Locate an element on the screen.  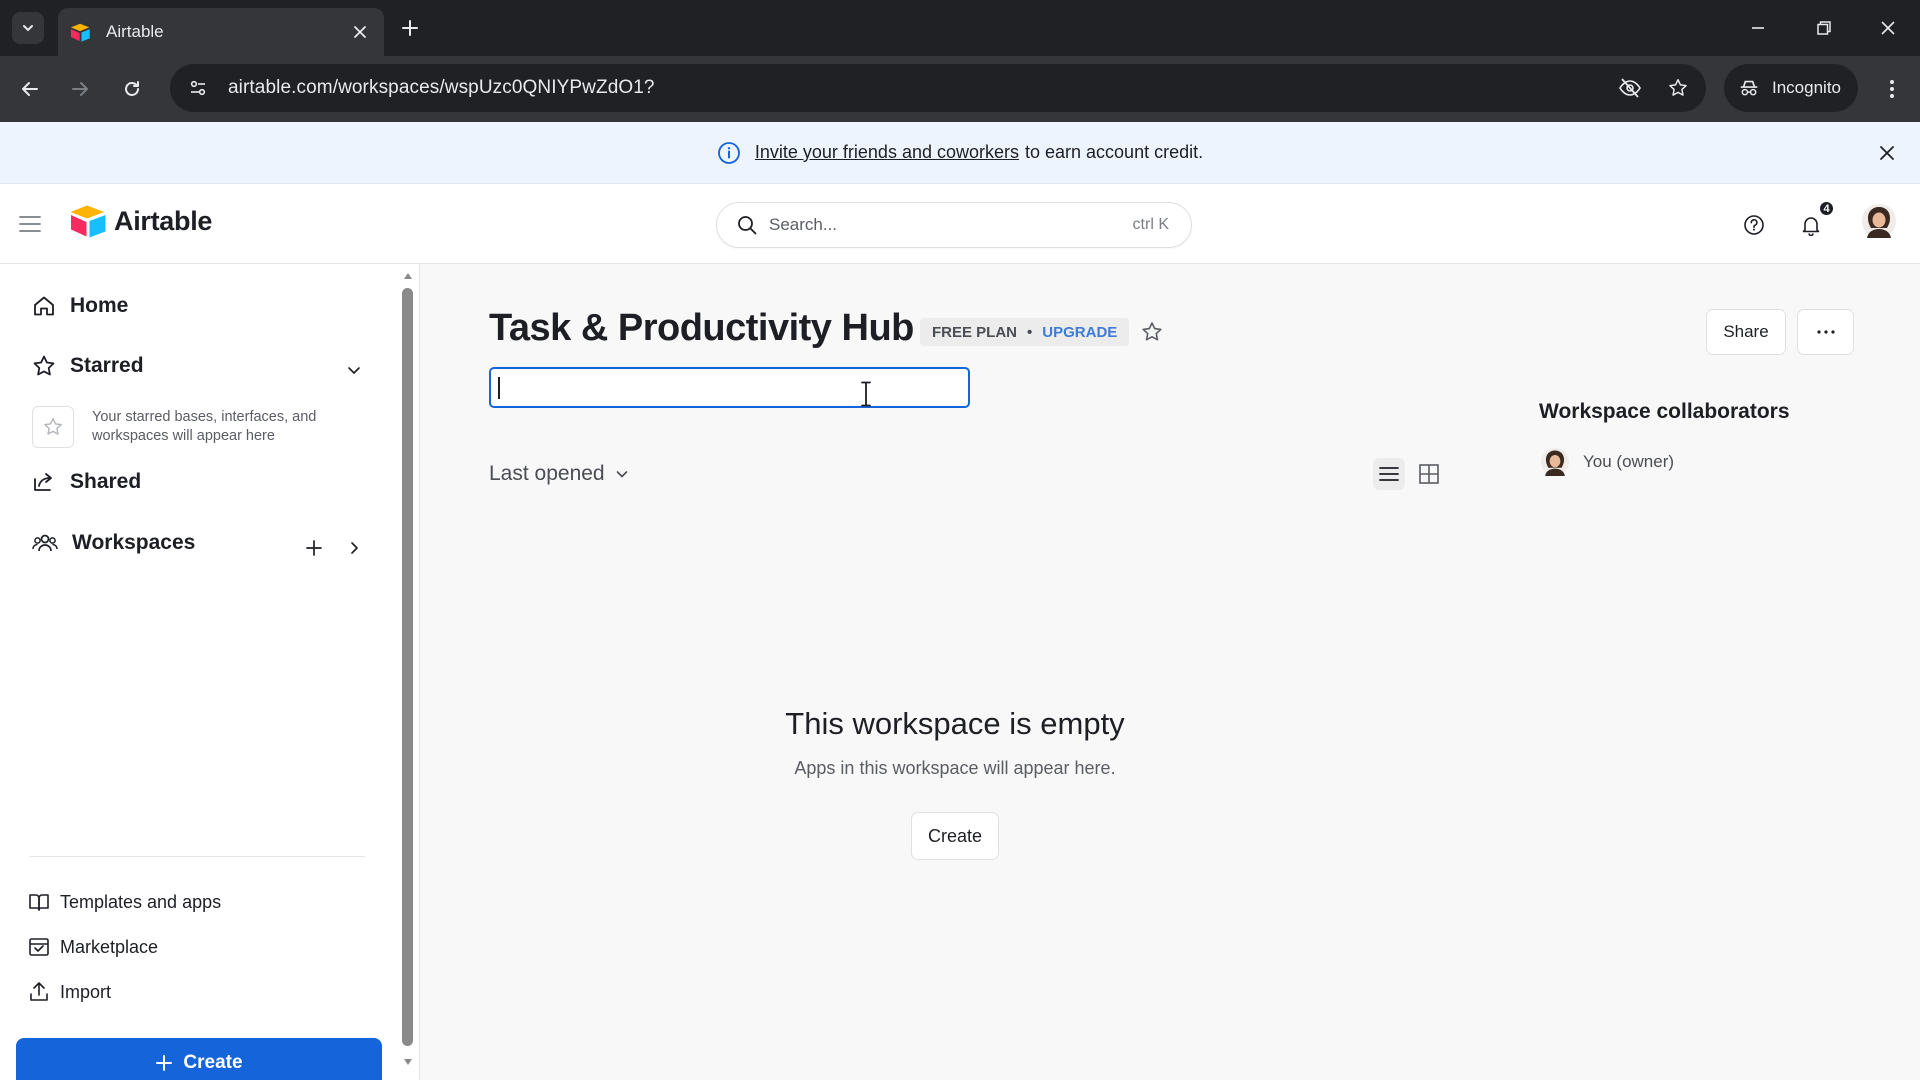
storefront-icon is located at coordinates (39, 947).